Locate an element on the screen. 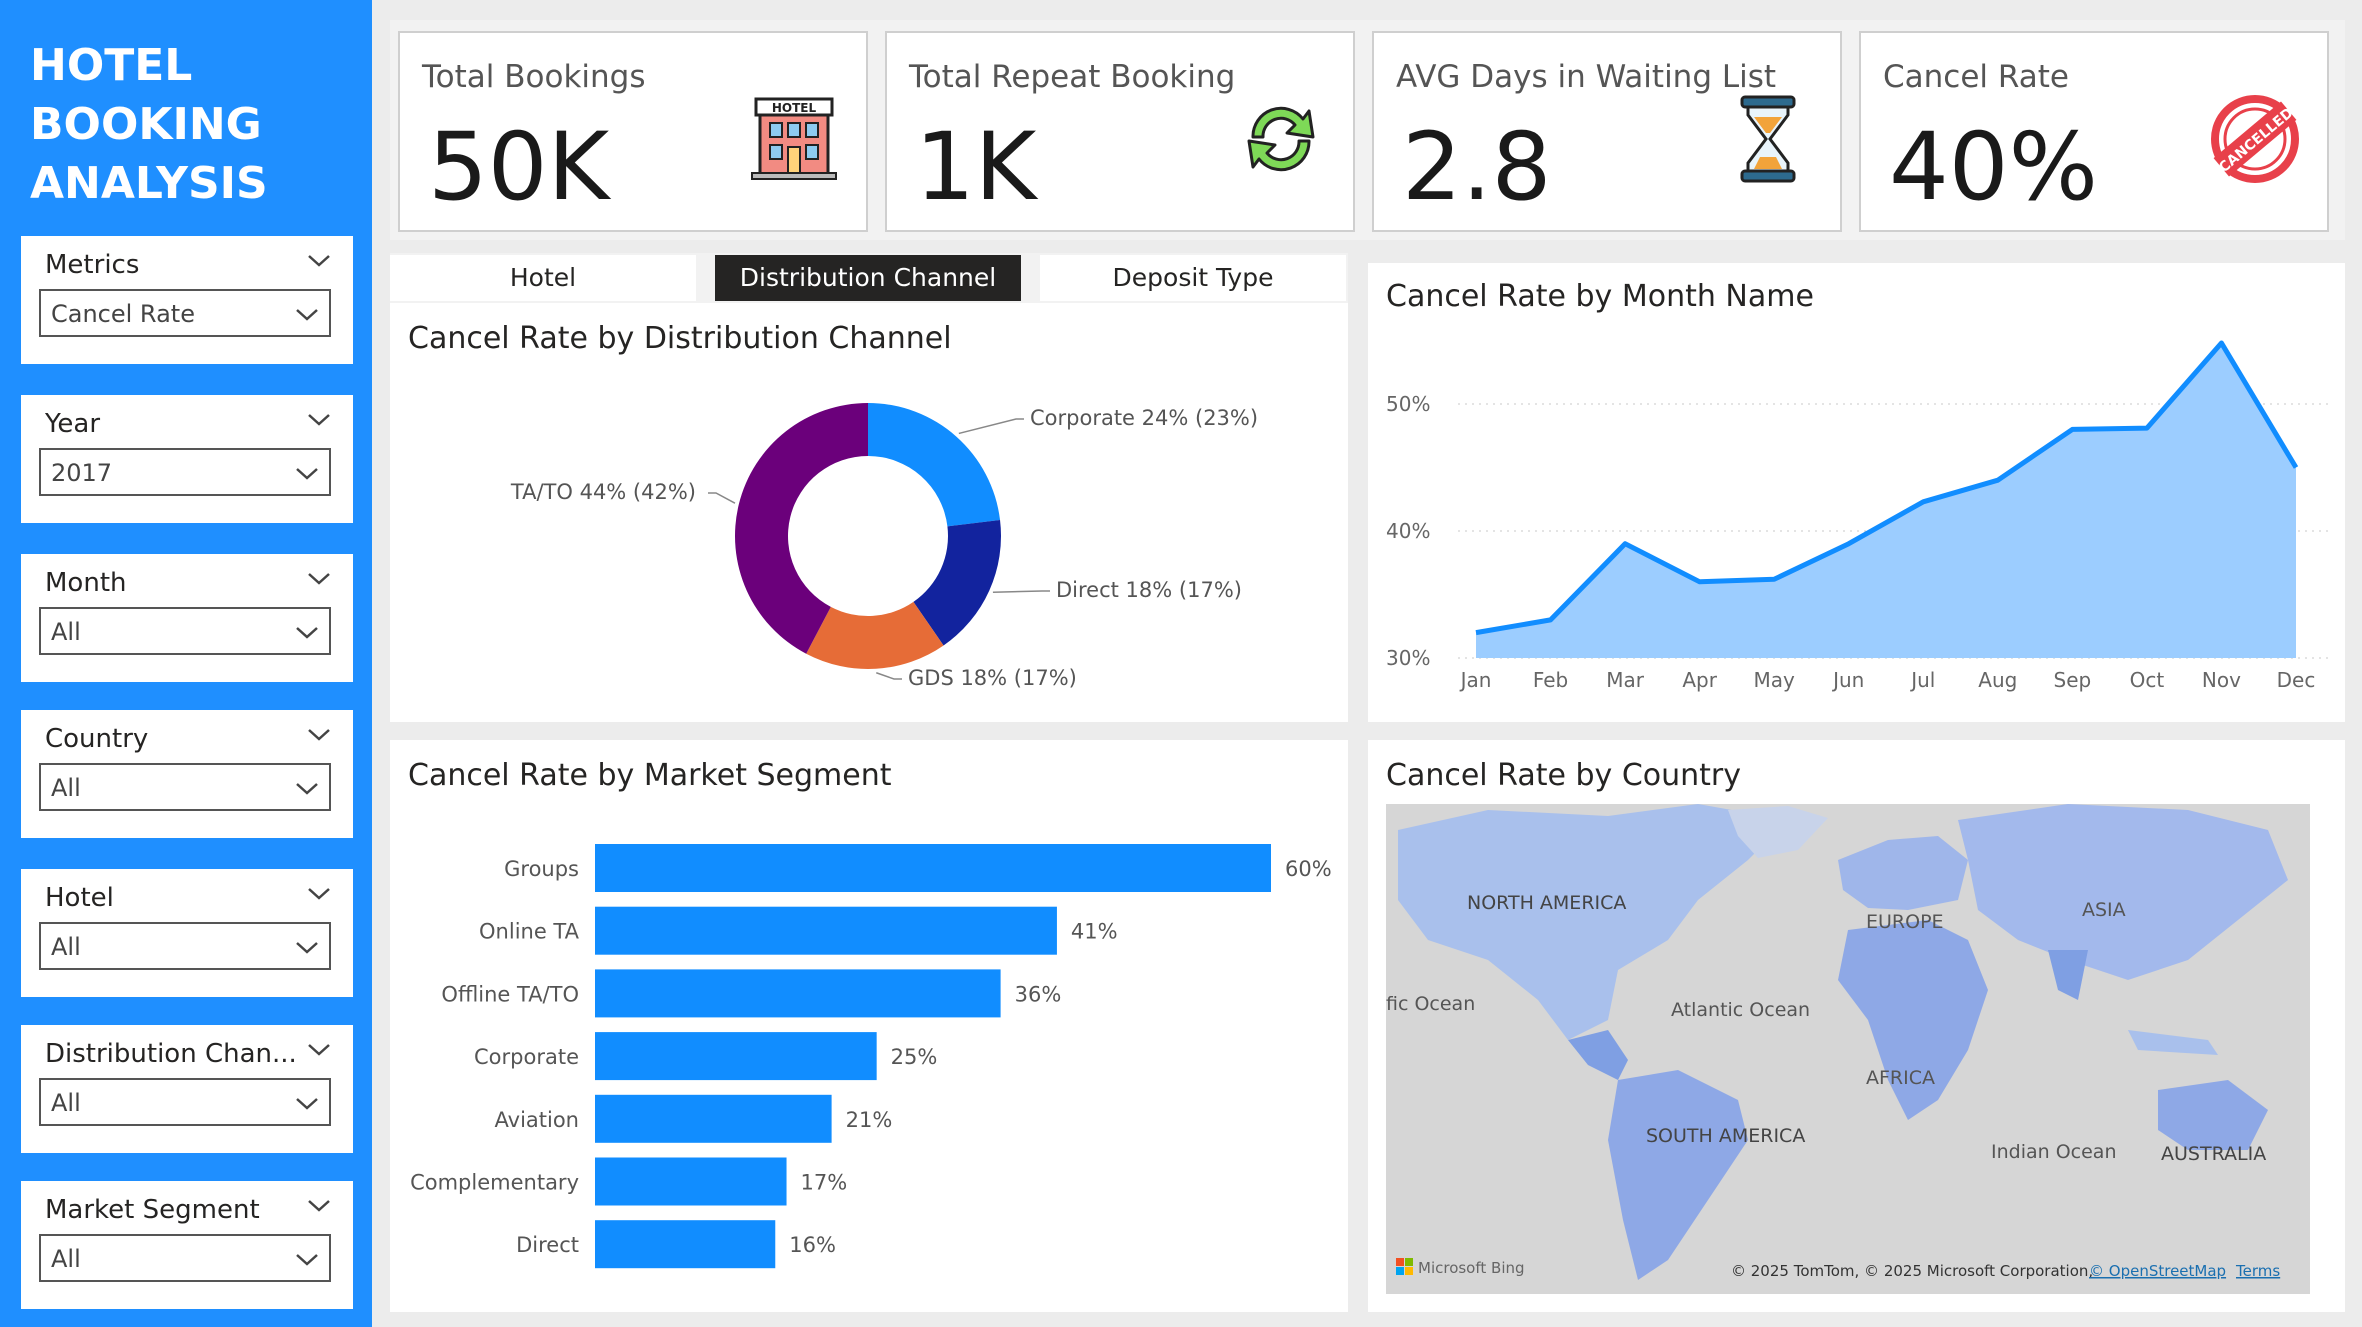 The width and height of the screenshot is (2362, 1327). slicer-selected-value: Cancel Rate is located at coordinates (123, 314).